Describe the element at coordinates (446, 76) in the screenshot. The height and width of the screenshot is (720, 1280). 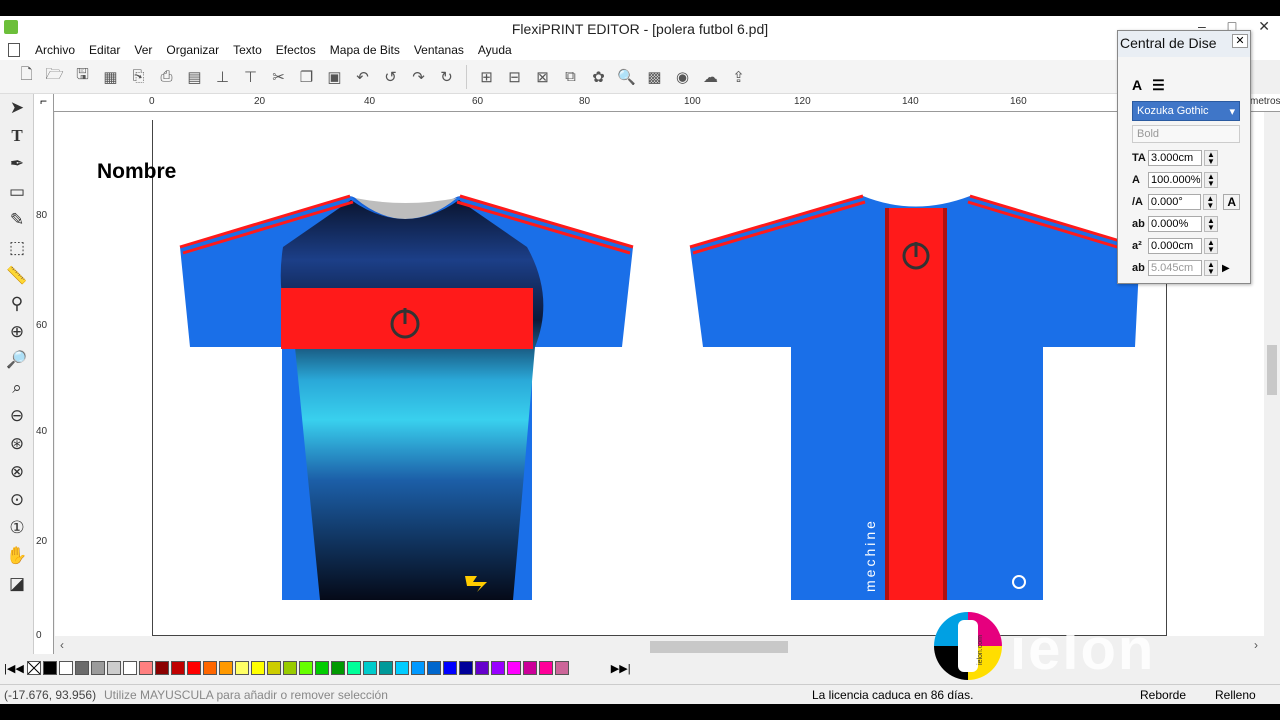
I see `redo-multi-icon: ↻` at that location.